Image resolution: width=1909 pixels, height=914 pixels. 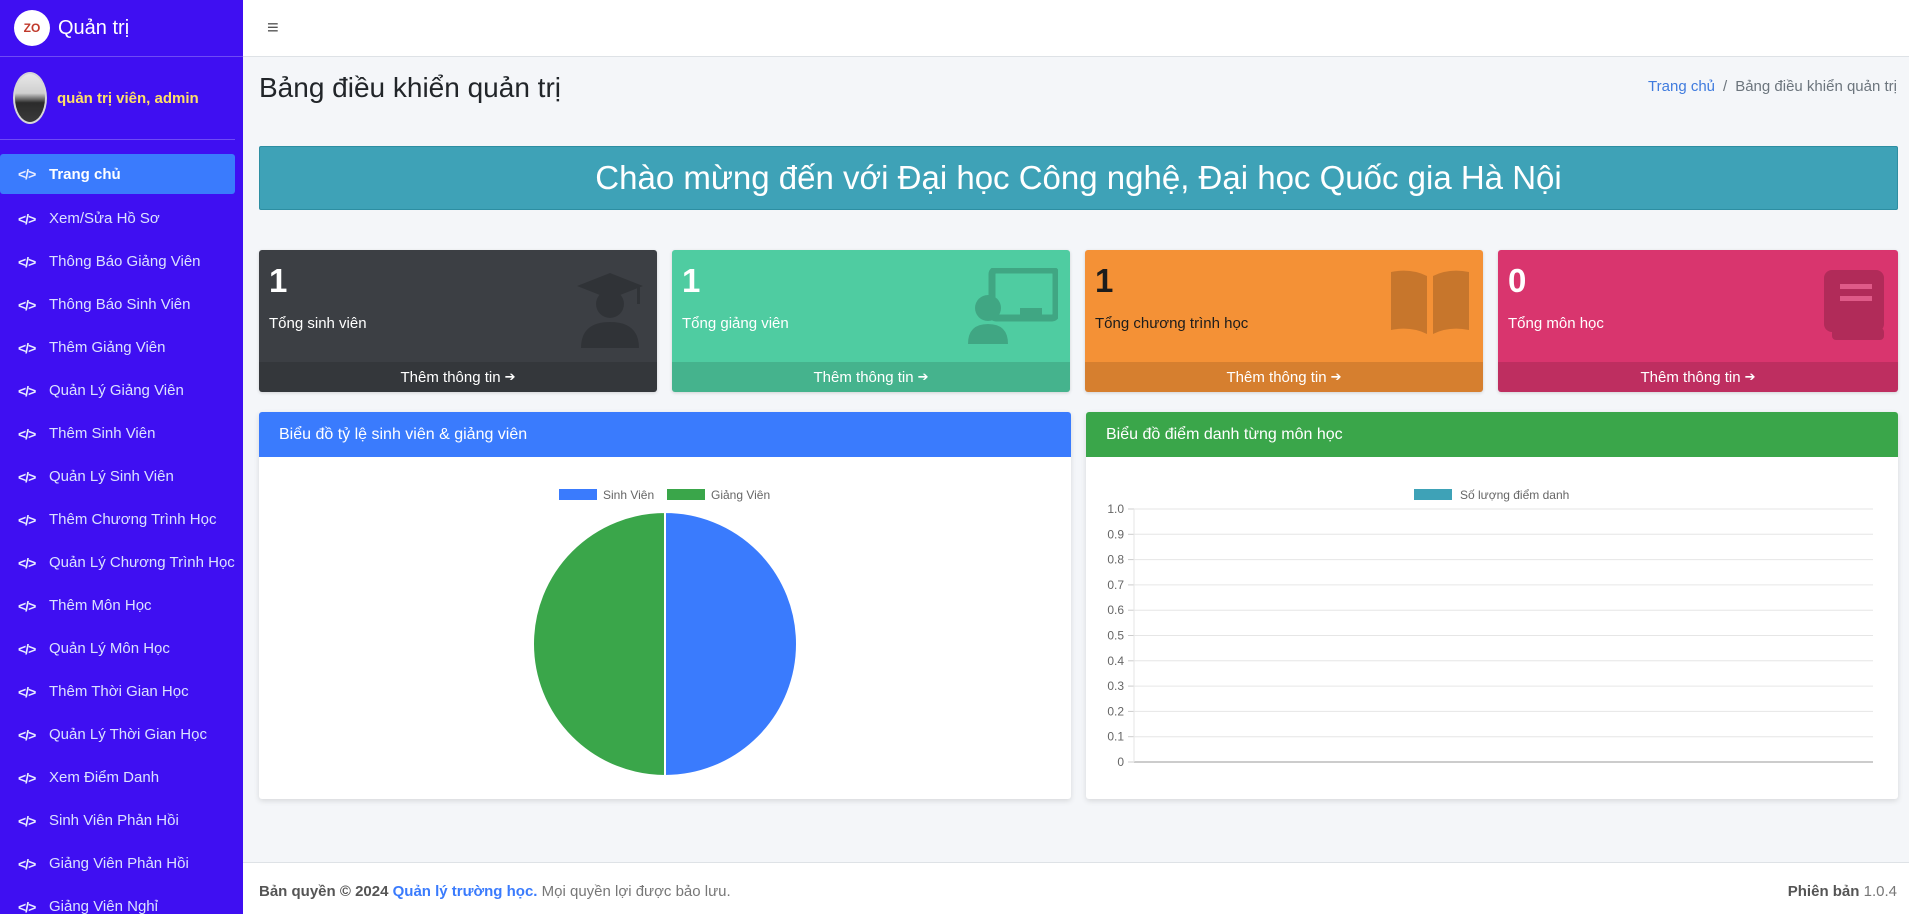 I want to click on sidebar-item: </> Thêm Sinh Viên, so click(x=117, y=433).